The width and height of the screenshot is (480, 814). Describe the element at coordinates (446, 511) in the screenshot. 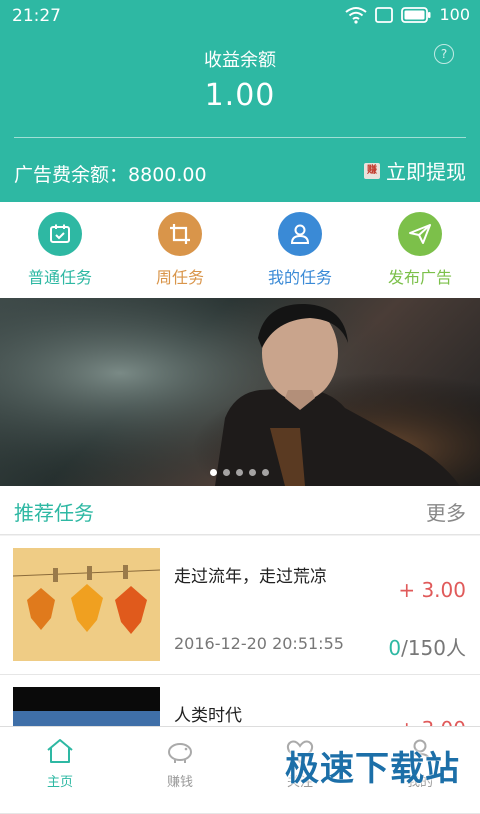

I see `more-link: 更多` at that location.